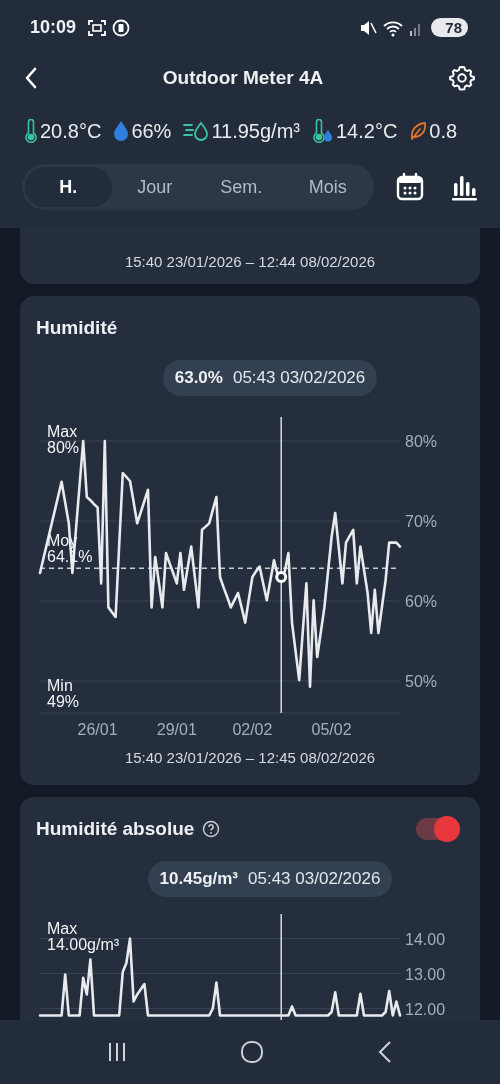 This screenshot has height=1084, width=500. Describe the element at coordinates (385, 1052) in the screenshot. I see `back-icon` at that location.